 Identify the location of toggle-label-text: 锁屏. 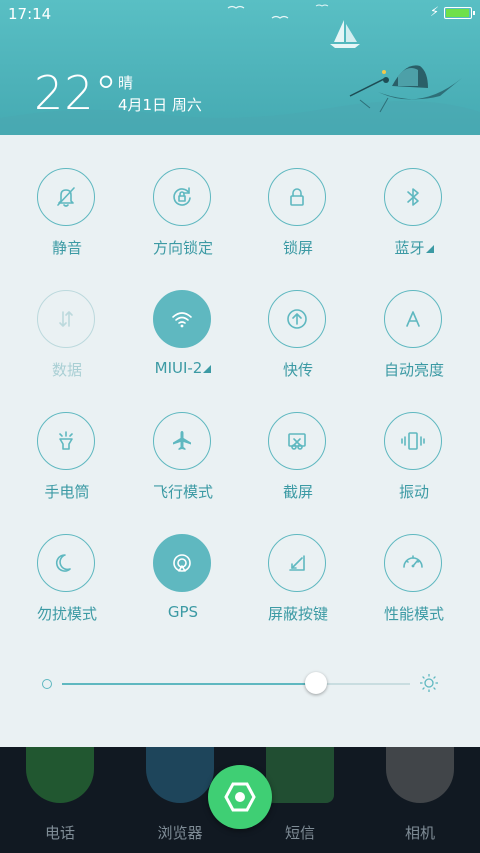
(297, 248).